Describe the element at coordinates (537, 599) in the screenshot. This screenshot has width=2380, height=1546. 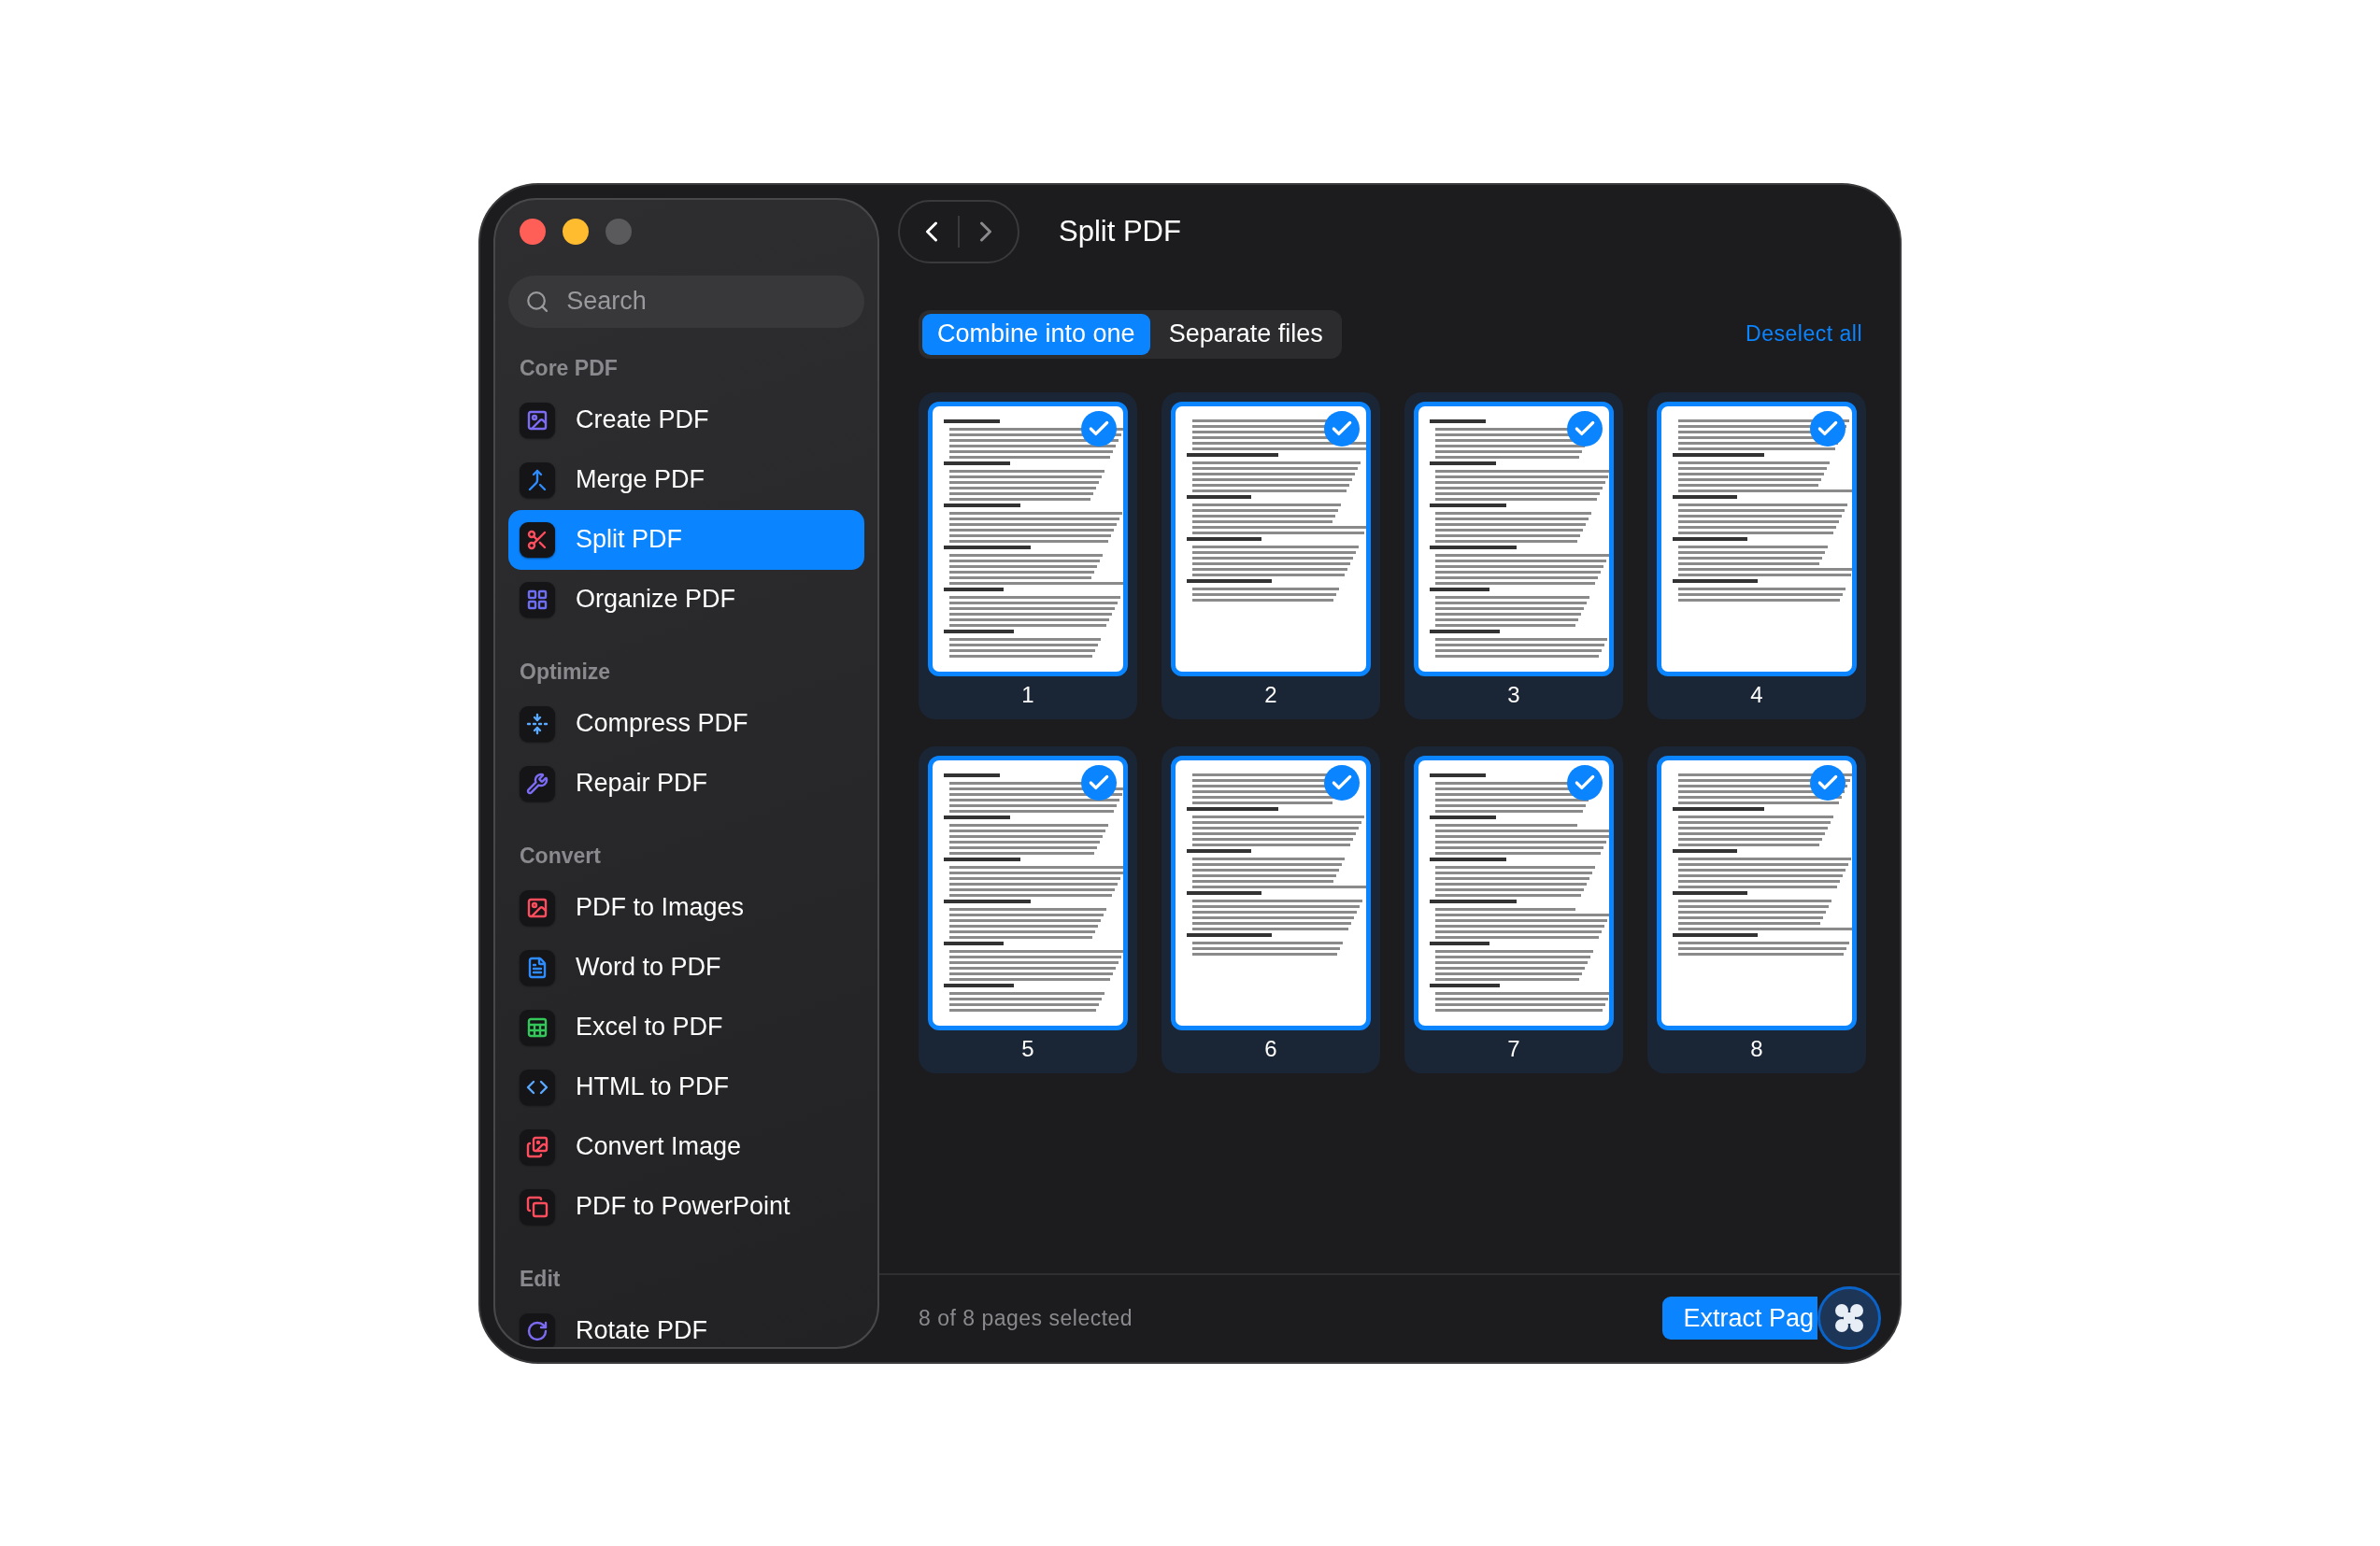
I see `grid-icon` at that location.